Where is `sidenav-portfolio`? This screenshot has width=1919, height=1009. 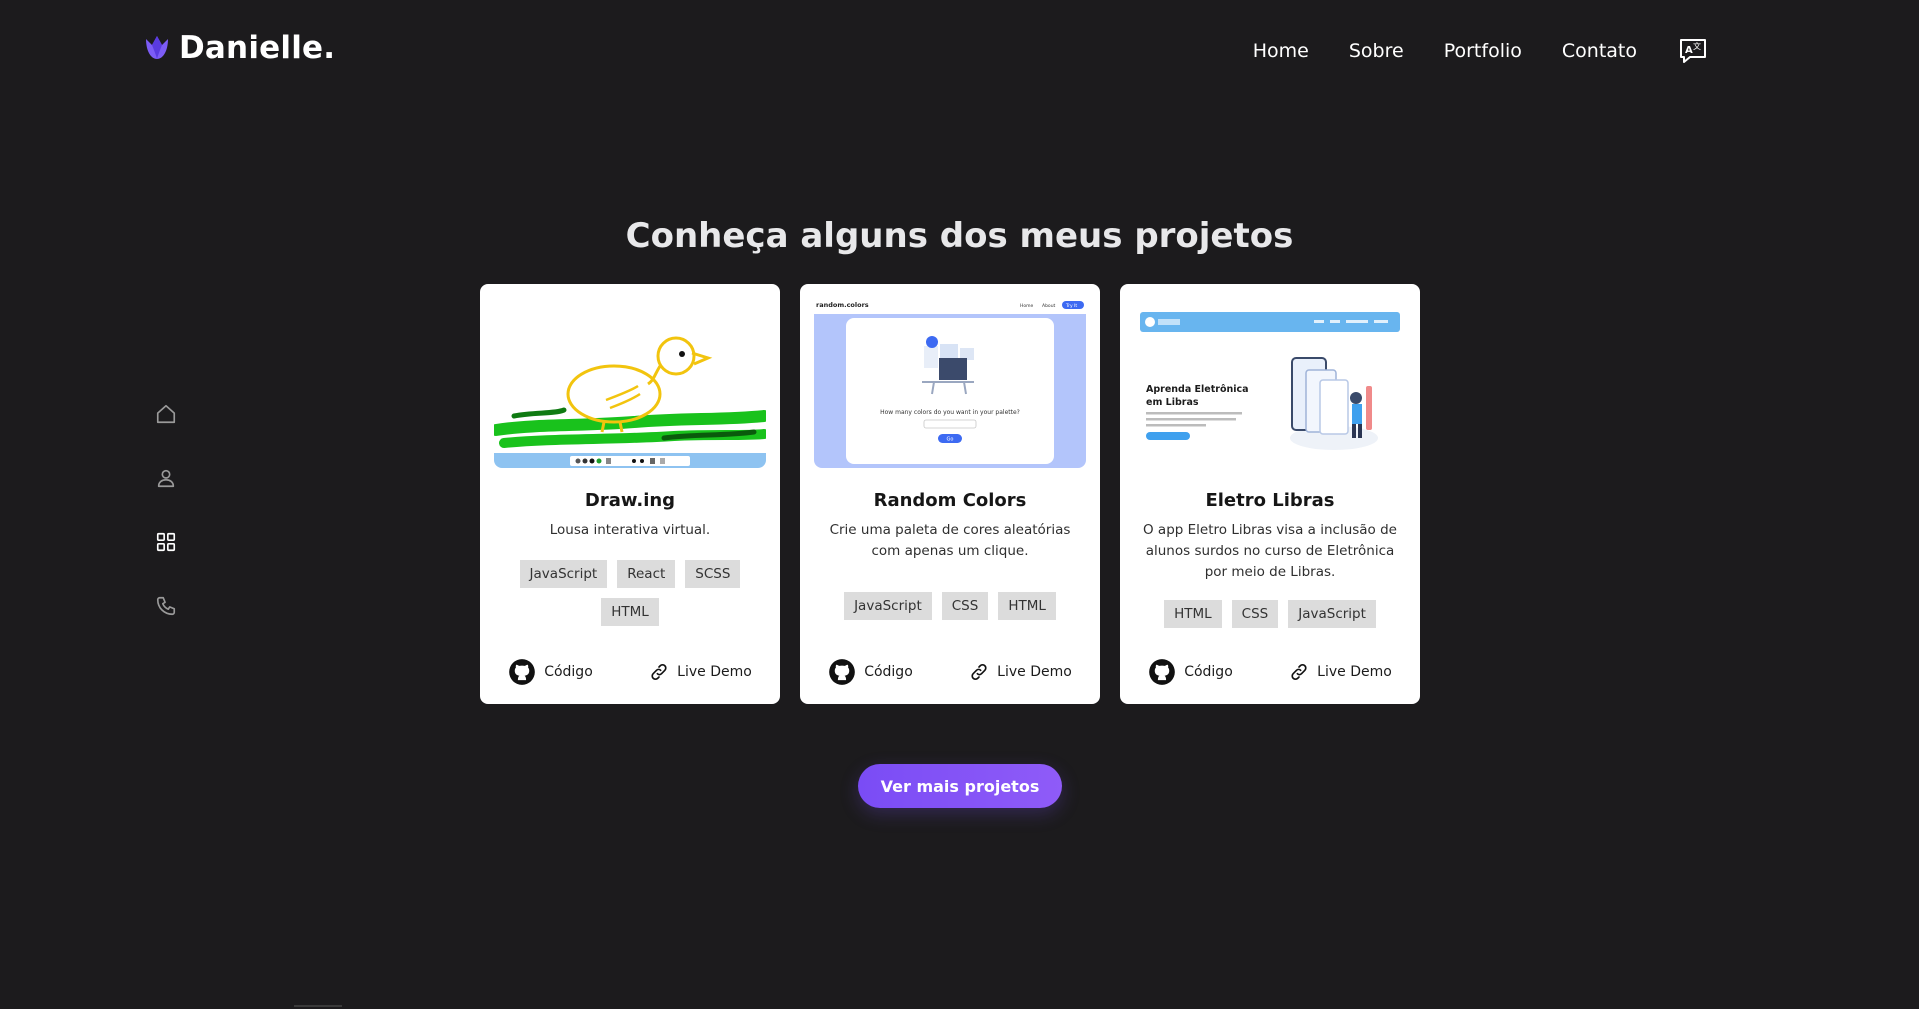 sidenav-portfolio is located at coordinates (166, 542).